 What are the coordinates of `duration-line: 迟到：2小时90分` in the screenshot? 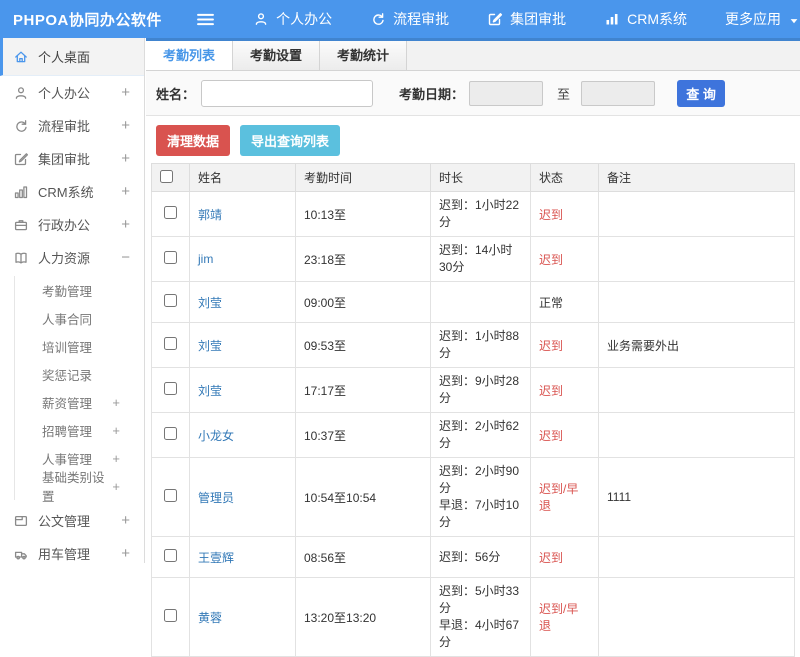 It's located at (479, 479).